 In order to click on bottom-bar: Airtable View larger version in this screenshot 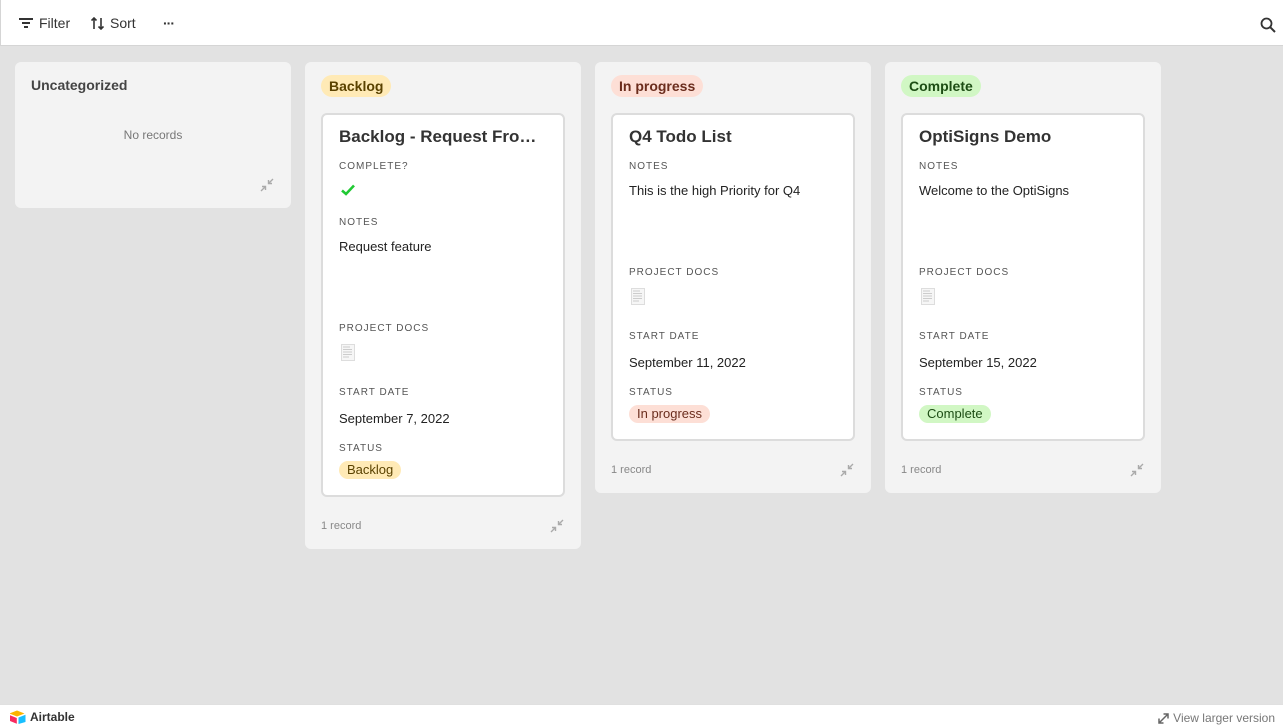, I will do `click(641, 716)`.